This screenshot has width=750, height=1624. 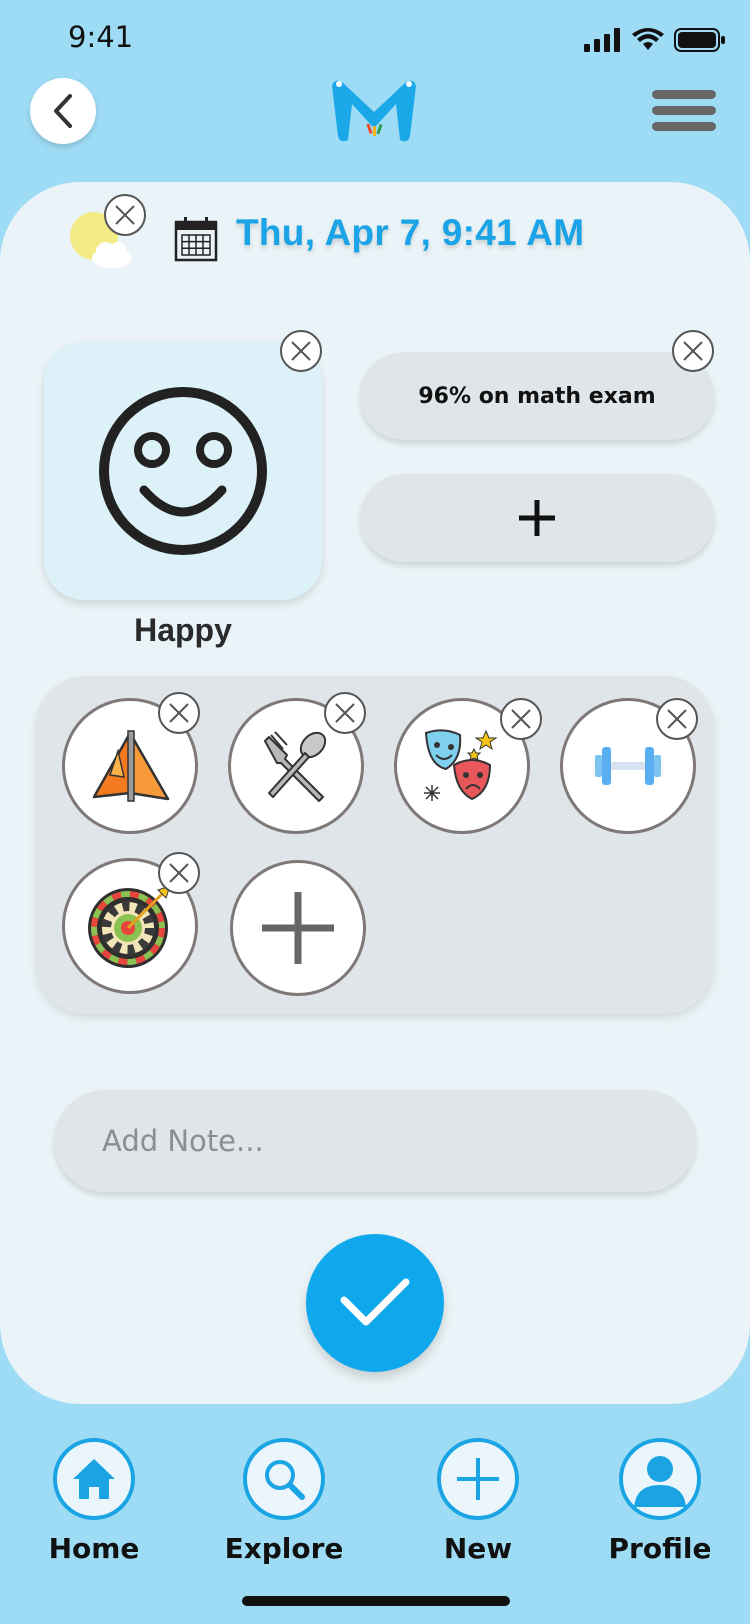 I want to click on nav-profile: Profile, so click(x=660, y=1501).